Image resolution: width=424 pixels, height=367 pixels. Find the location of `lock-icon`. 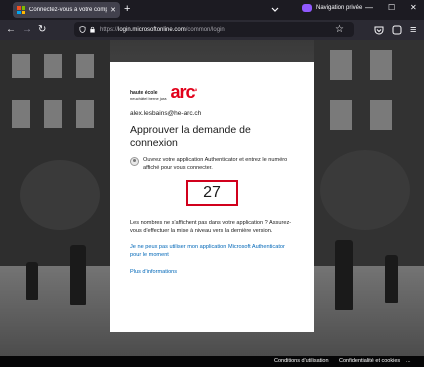

lock-icon is located at coordinates (92, 29).